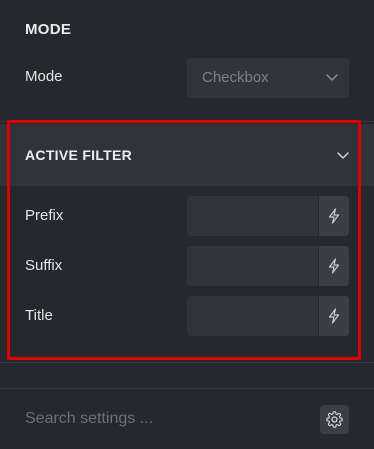 The image size is (374, 449). I want to click on settings-button, so click(334, 419).